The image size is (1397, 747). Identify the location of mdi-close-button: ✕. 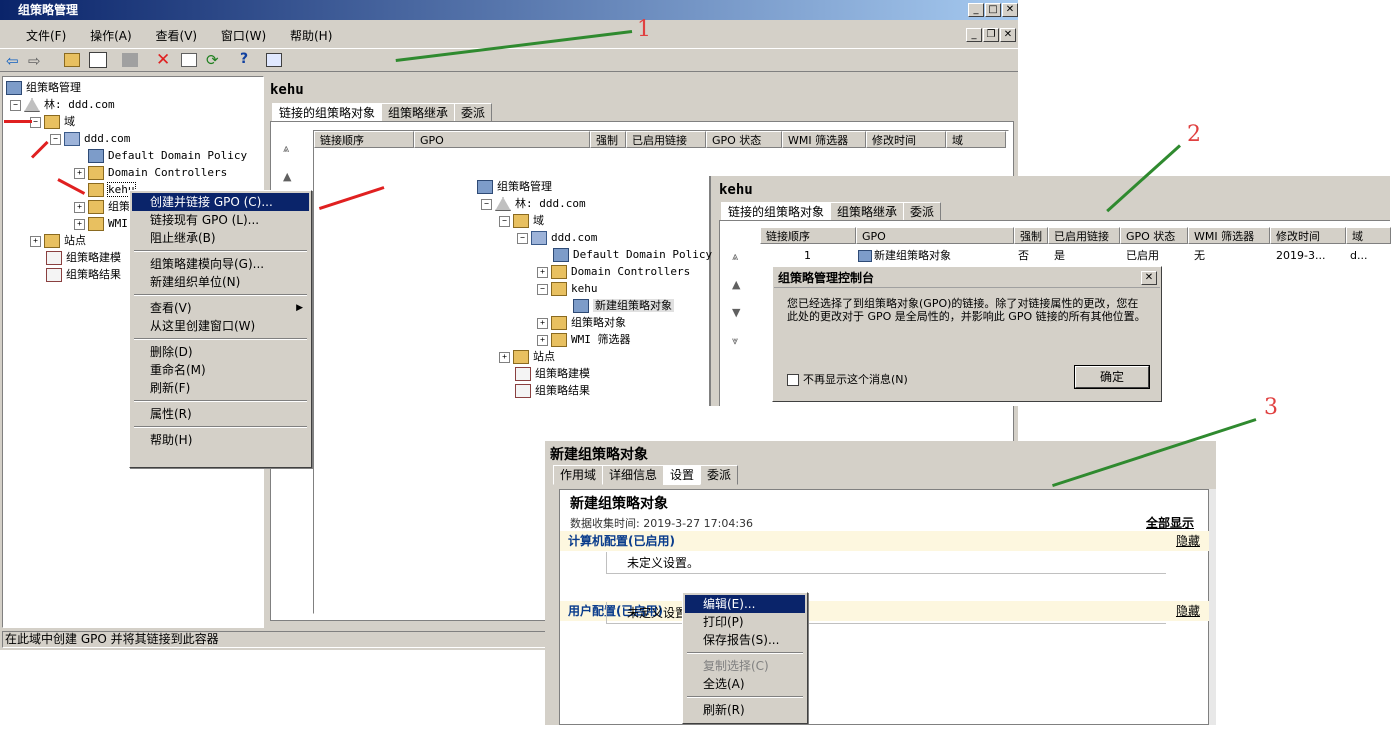
(1008, 35).